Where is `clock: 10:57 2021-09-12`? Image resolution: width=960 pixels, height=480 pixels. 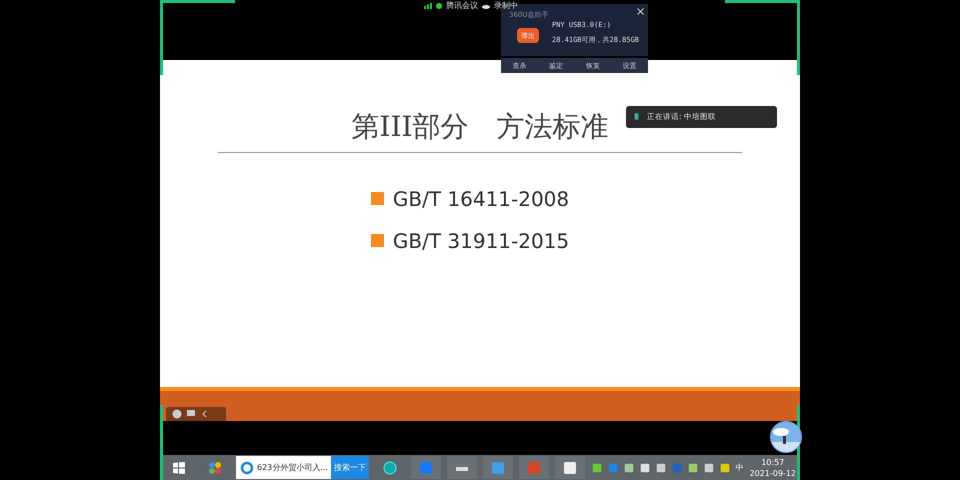 clock: 10:57 2021-09-12 is located at coordinates (773, 467).